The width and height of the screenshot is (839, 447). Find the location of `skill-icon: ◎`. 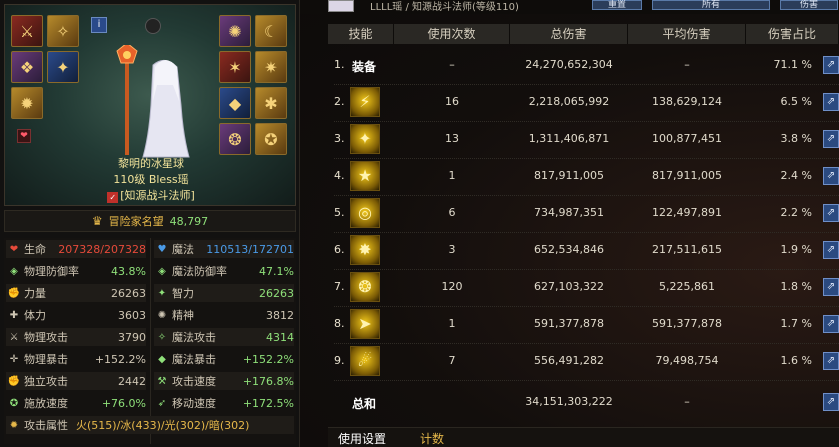

skill-icon: ◎ is located at coordinates (365, 213).